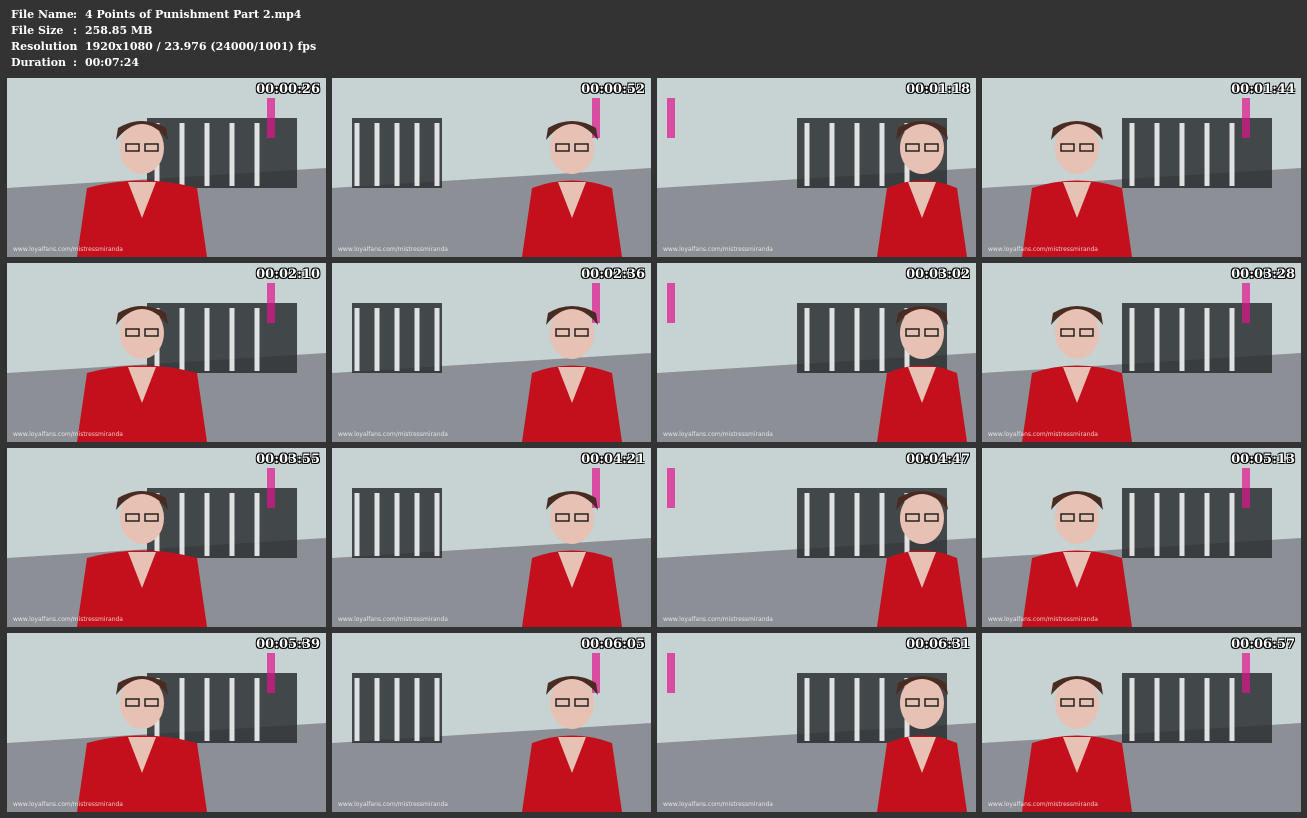  I want to click on timestamp-label: 00:05:13, so click(1263, 459).